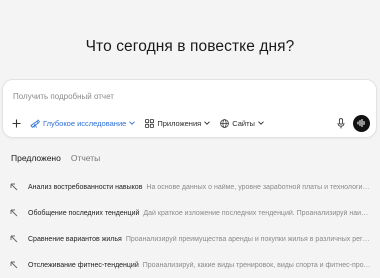 This screenshot has width=380, height=278. I want to click on composer-toolbar: Глубокое исследование Приложения Сайты, so click(190, 123).